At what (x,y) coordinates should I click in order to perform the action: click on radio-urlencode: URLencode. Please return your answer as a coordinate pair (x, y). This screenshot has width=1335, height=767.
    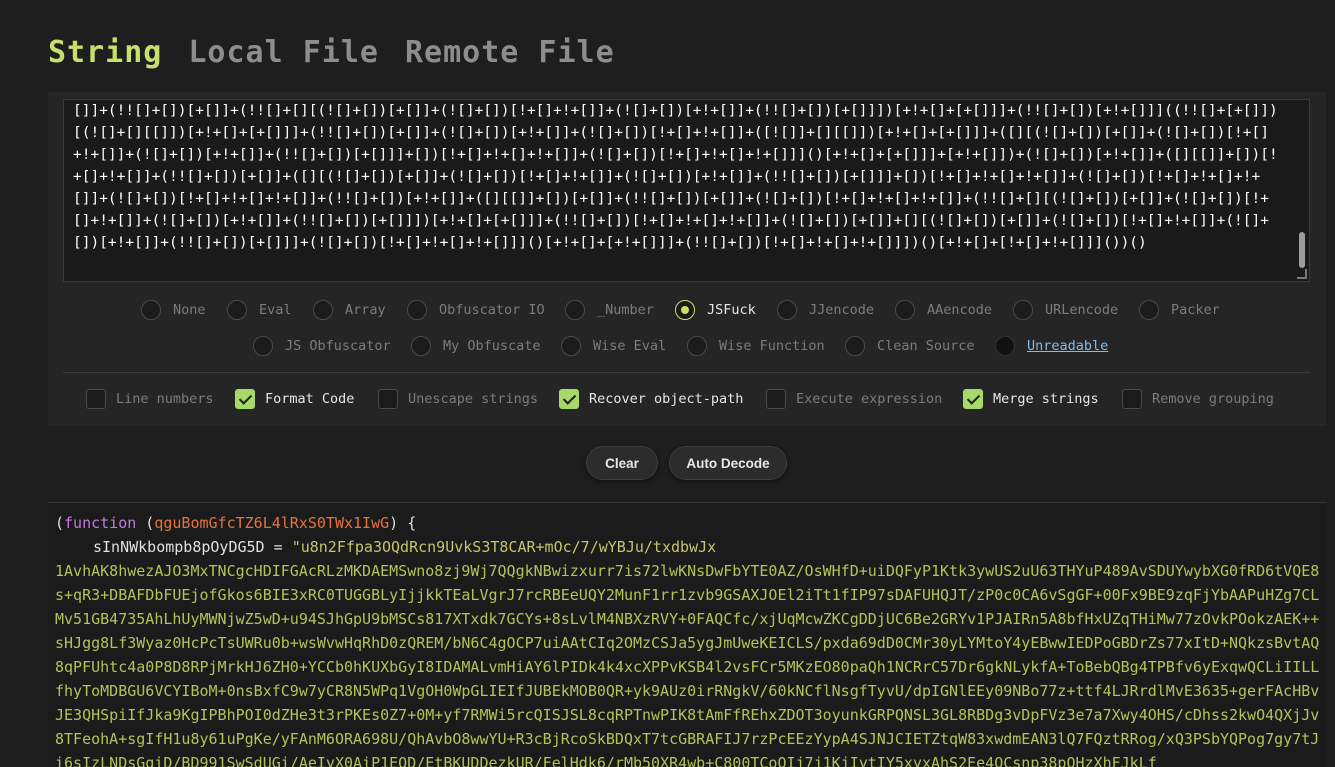
    Looking at the image, I should click on (1065, 310).